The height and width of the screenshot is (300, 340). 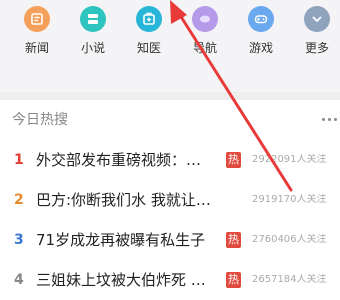 What do you see at coordinates (289, 199) in the screenshot?
I see `follower-count: 2919170人关注` at bounding box center [289, 199].